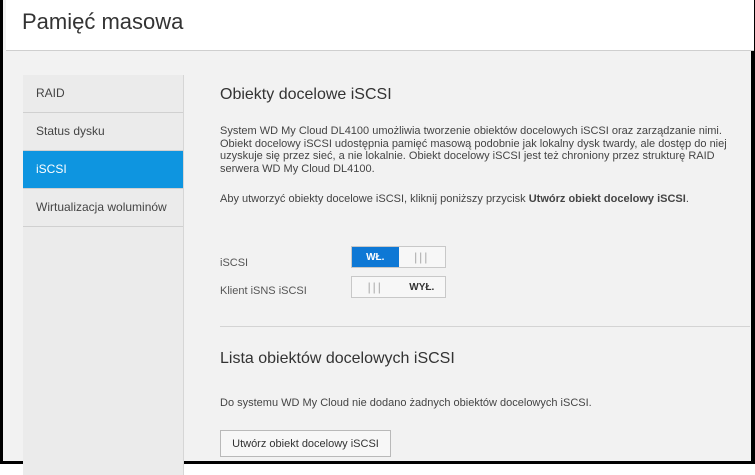 The width and height of the screenshot is (755, 475). What do you see at coordinates (337, 358) in the screenshot?
I see `list-section-title: Lista obiektów docelowych iSCSI` at bounding box center [337, 358].